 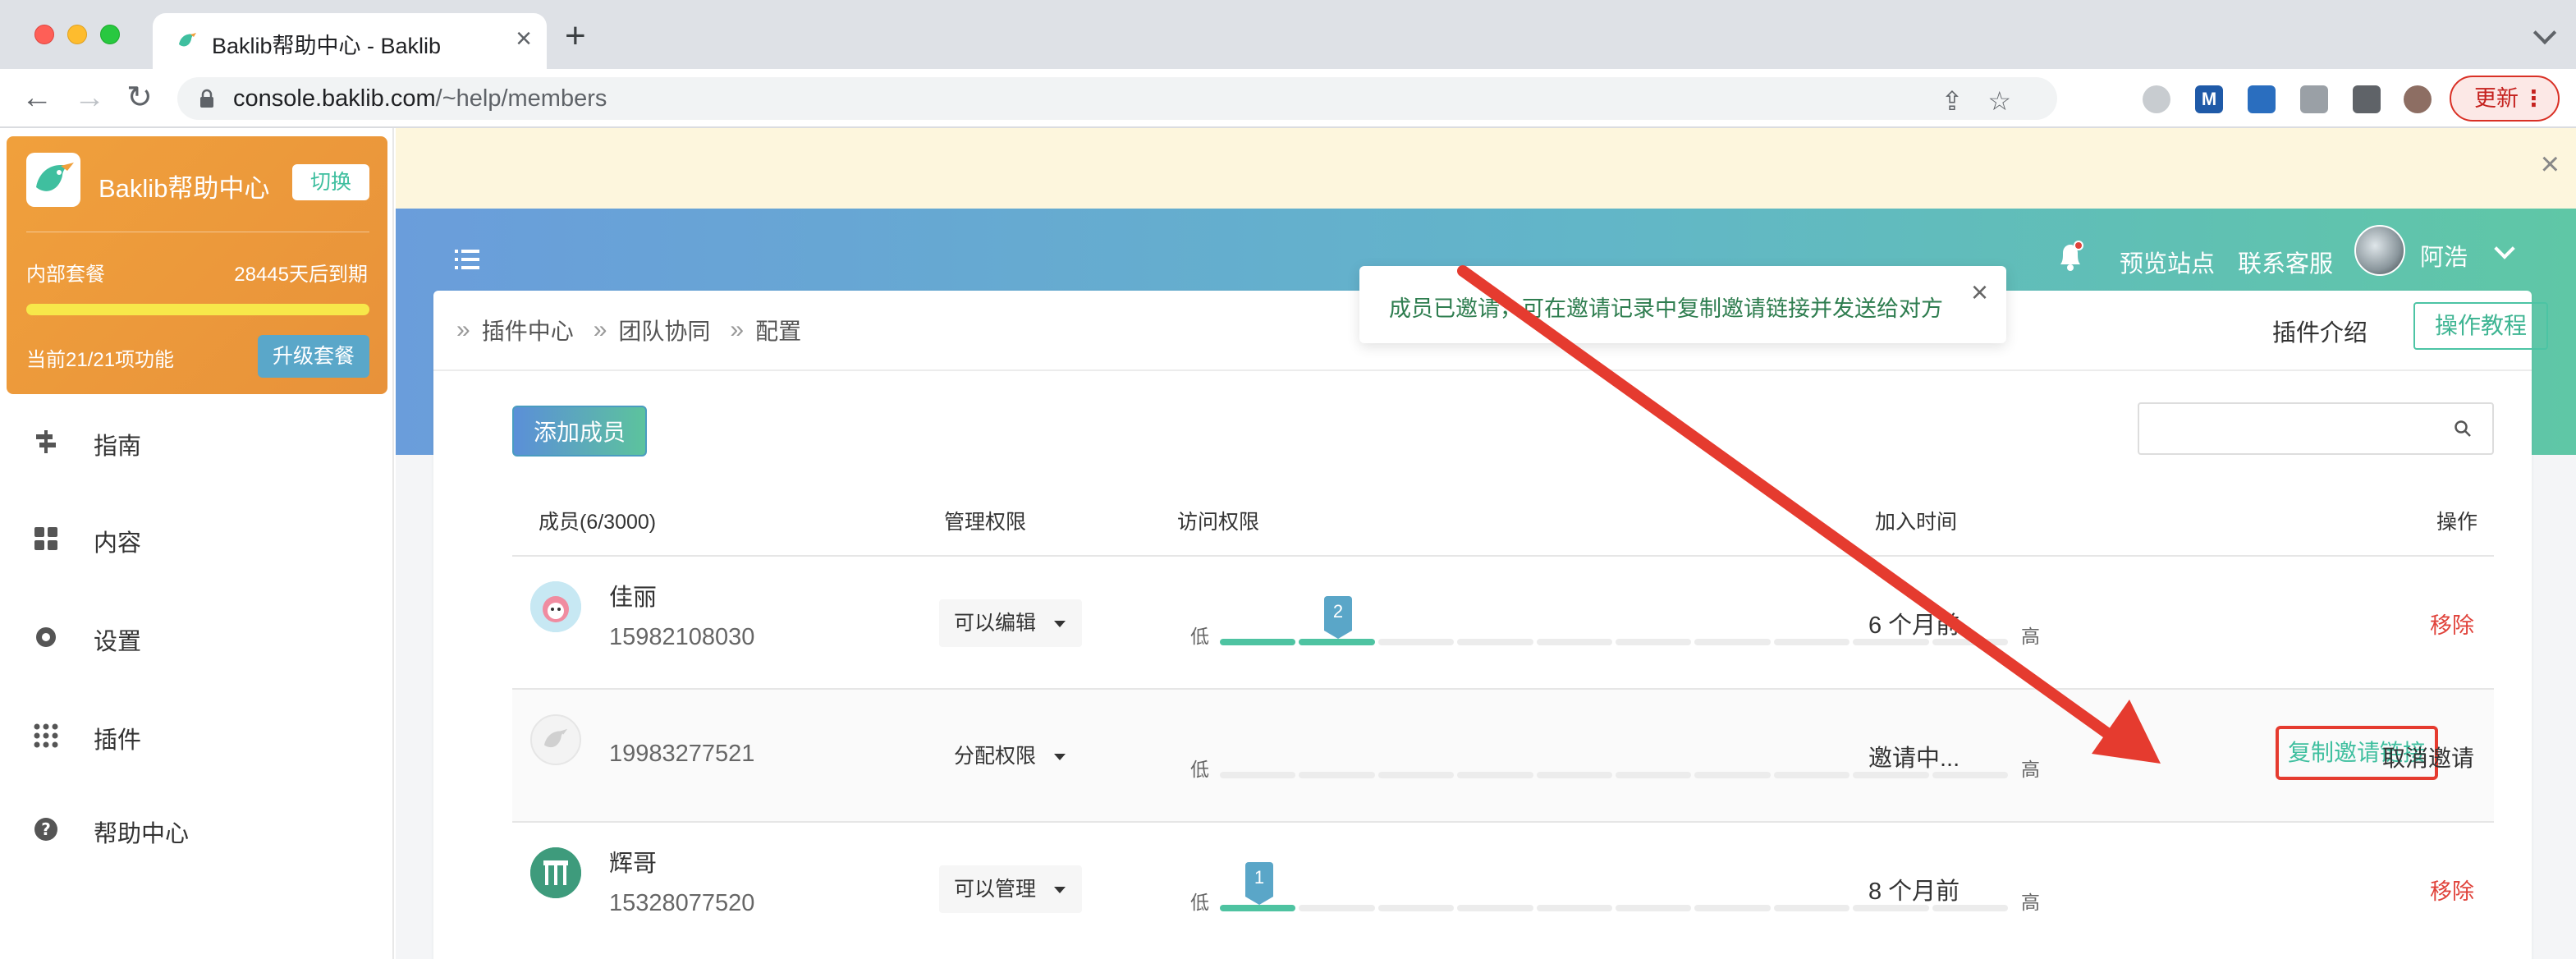 I want to click on search-input, so click(x=2316, y=429).